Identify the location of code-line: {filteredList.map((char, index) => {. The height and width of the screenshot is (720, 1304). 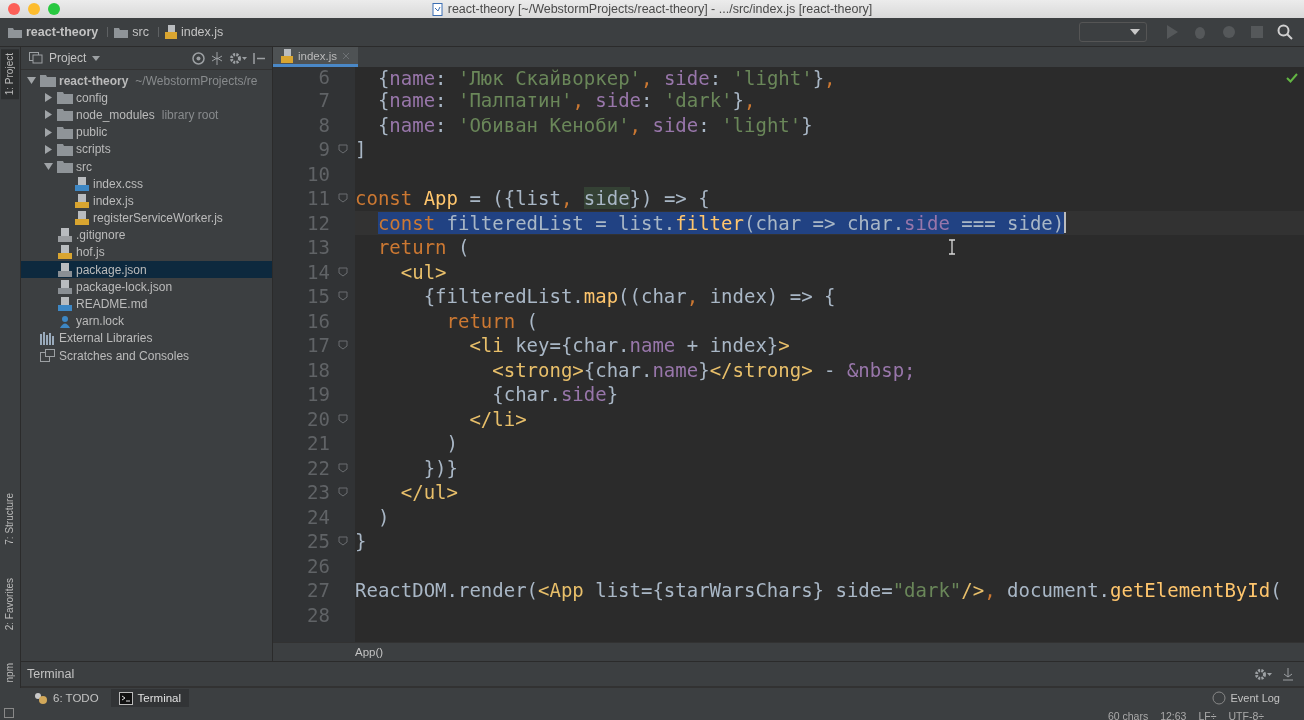
(629, 296).